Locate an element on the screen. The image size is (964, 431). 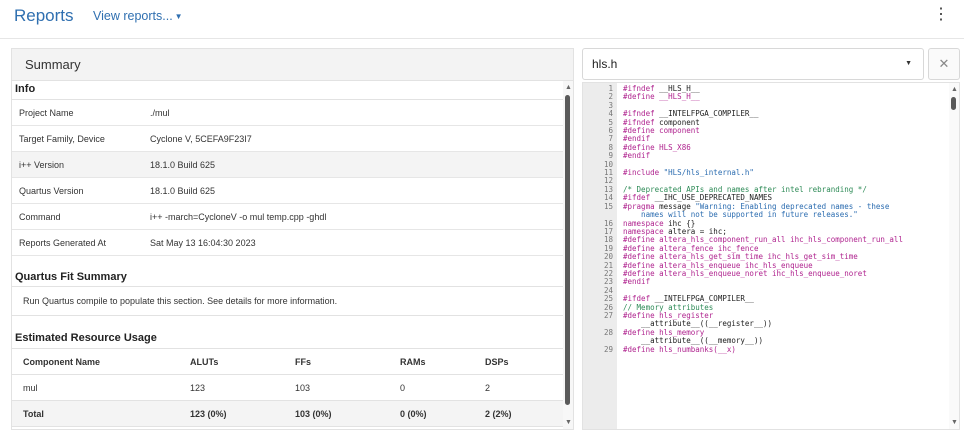
code-text: #include "HLS/hls_internal.h" is located at coordinates (683, 173).